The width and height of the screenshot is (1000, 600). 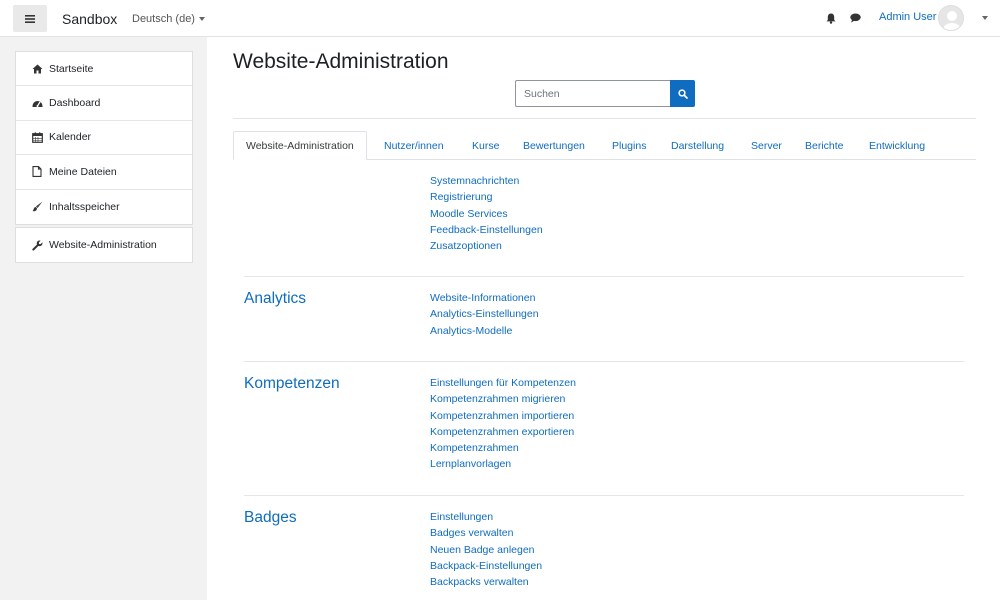 I want to click on hamburger-icon, so click(x=30, y=18).